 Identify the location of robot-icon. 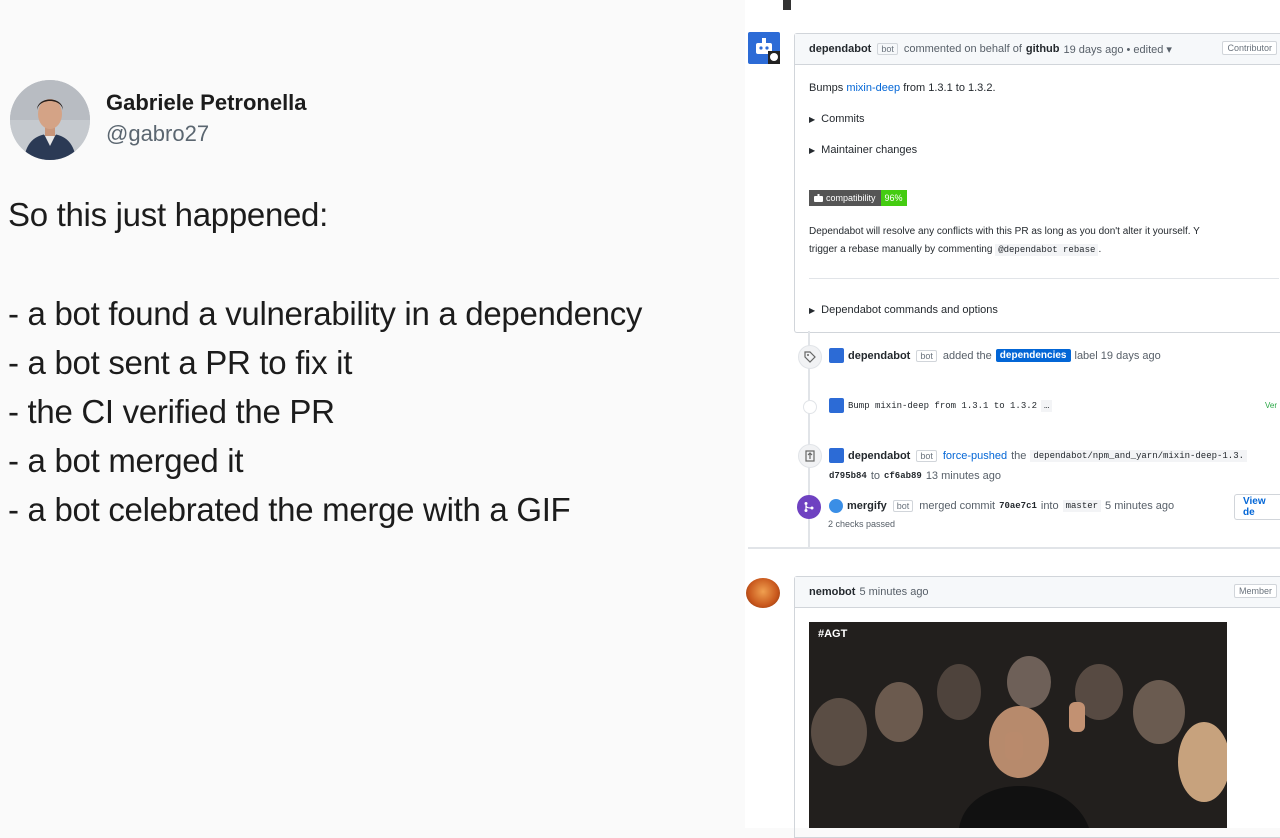
(818, 198).